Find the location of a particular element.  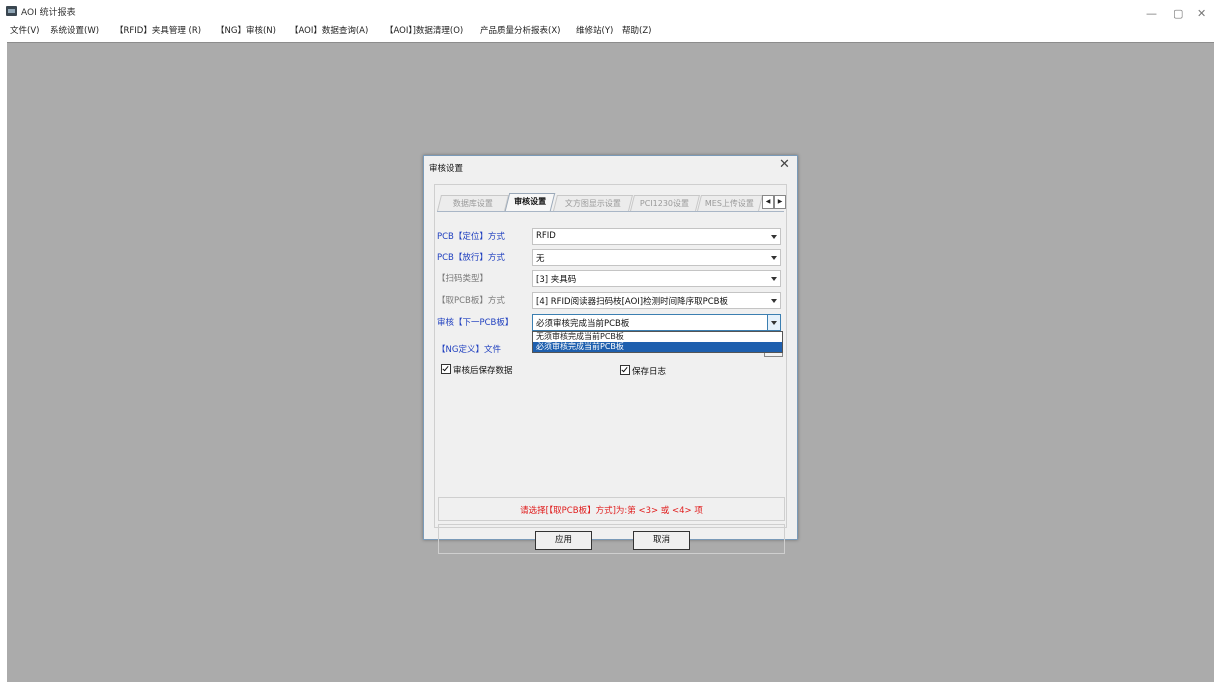

menu-repair-station: 维修站(Y) is located at coordinates (594, 30).